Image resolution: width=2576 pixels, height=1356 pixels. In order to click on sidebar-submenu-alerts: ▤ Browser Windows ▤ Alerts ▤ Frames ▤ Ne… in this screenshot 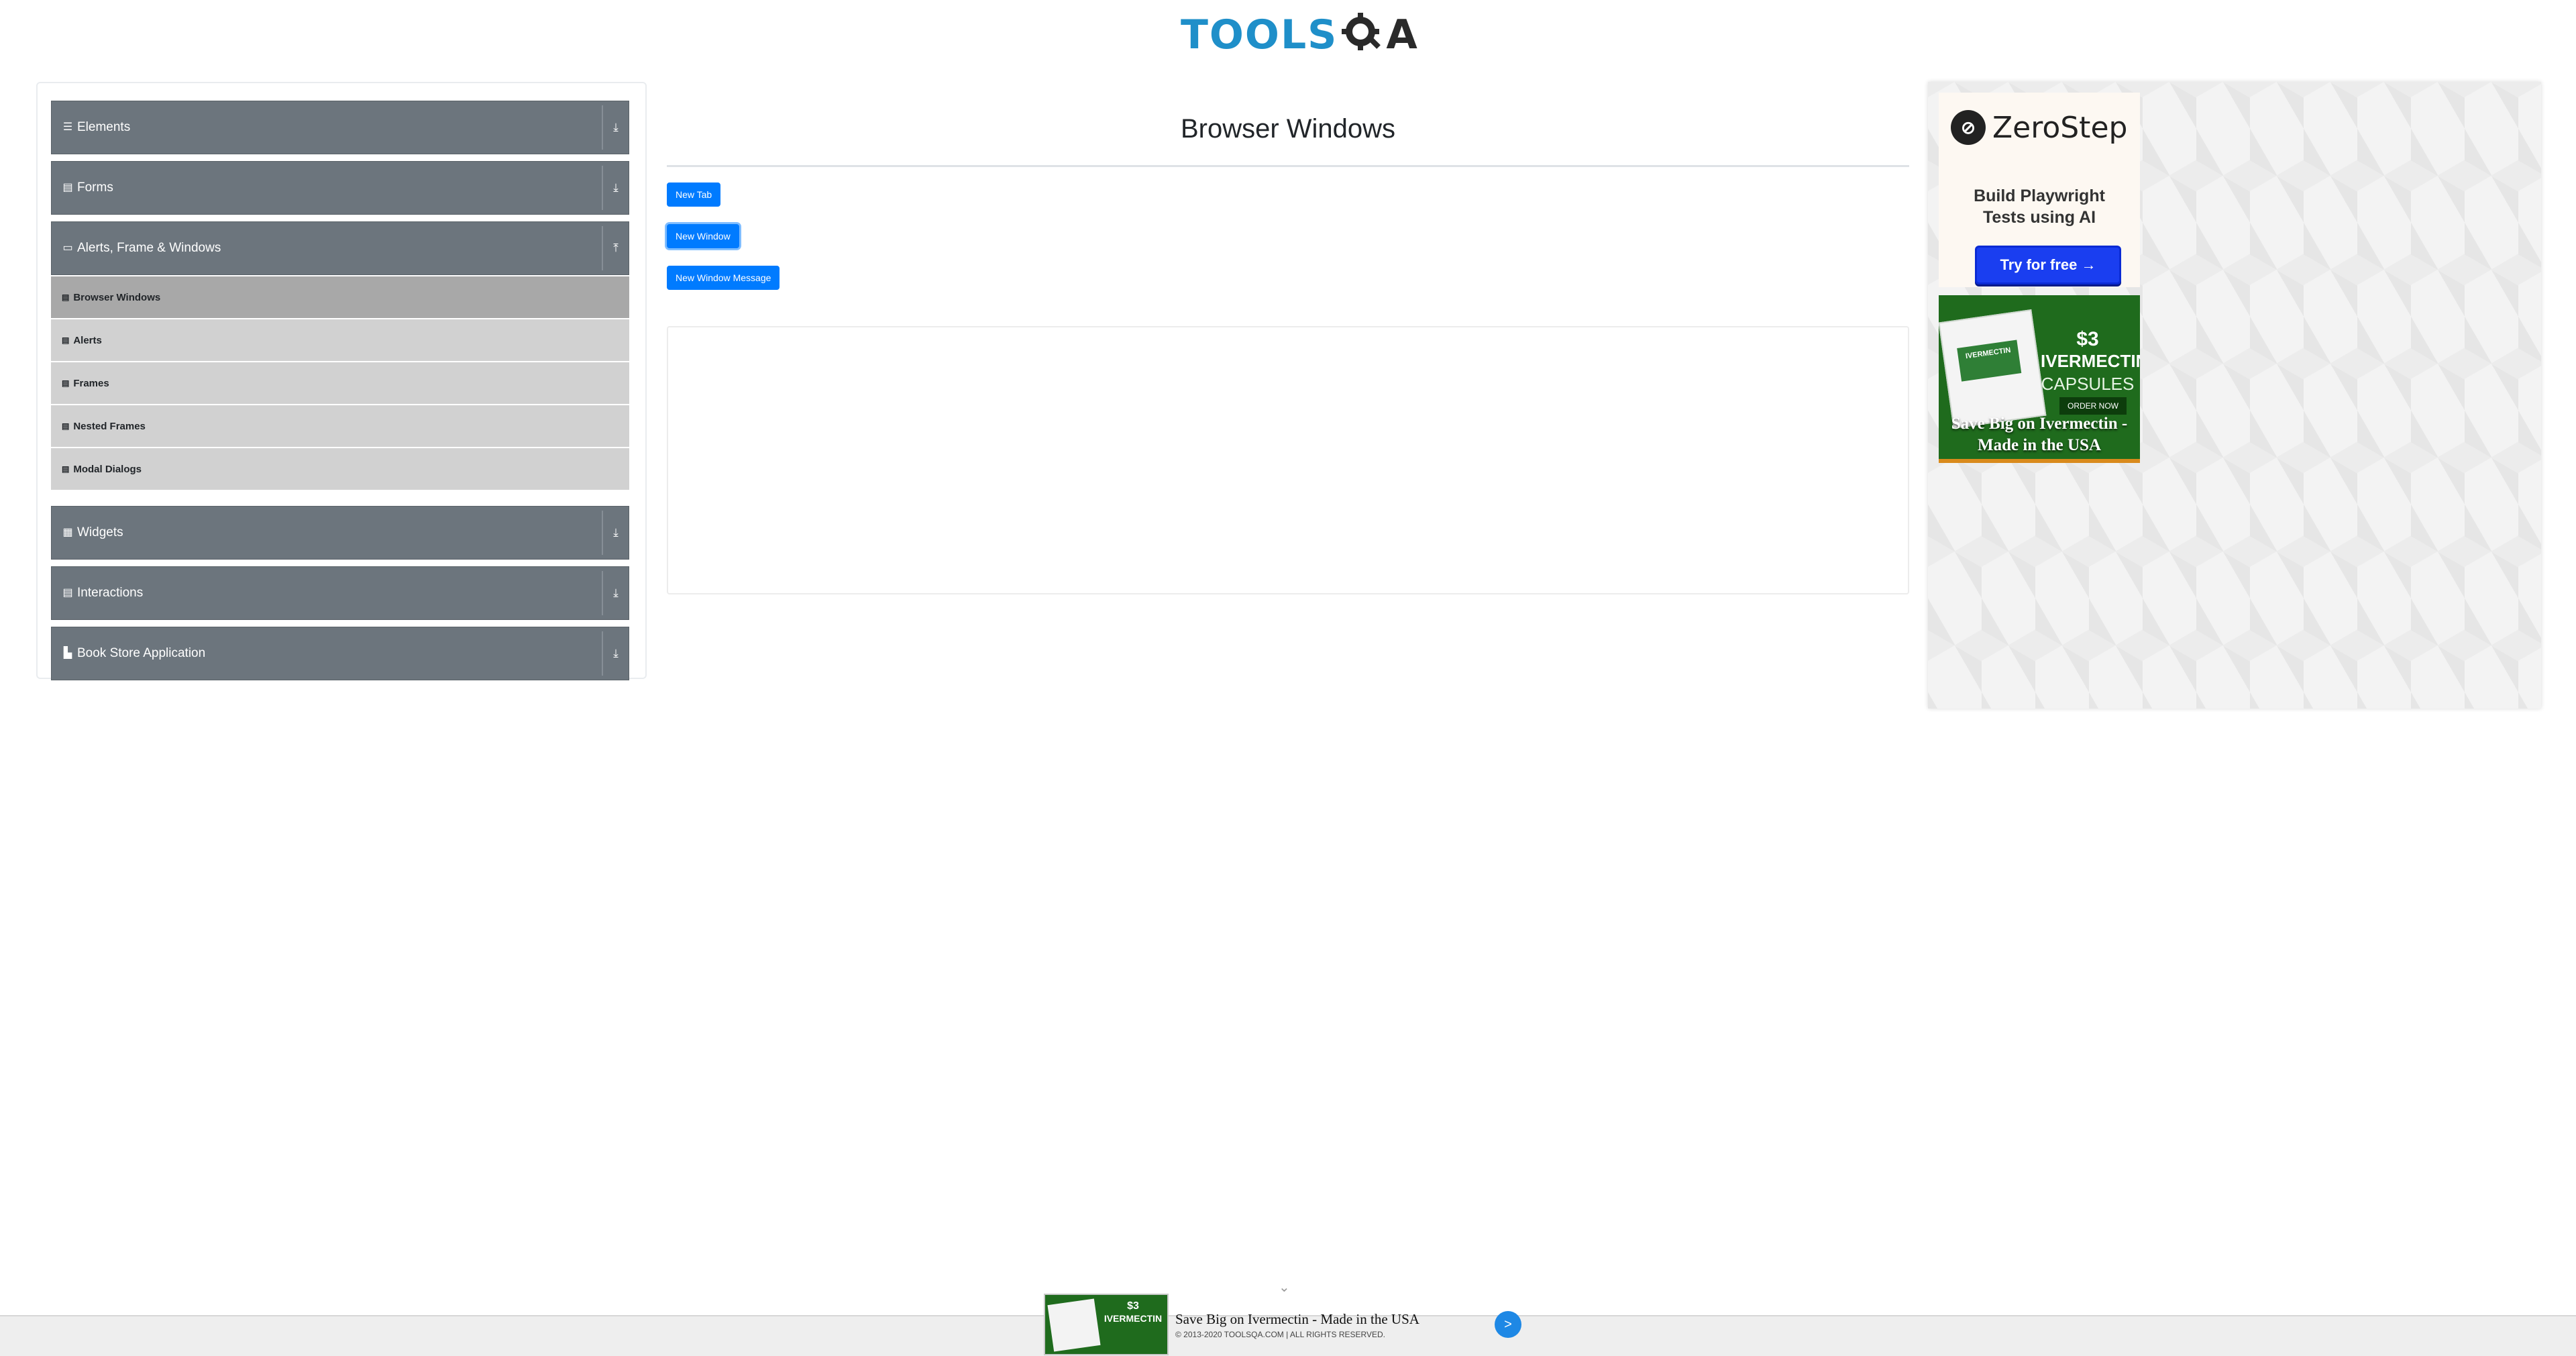, I will do `click(340, 383)`.